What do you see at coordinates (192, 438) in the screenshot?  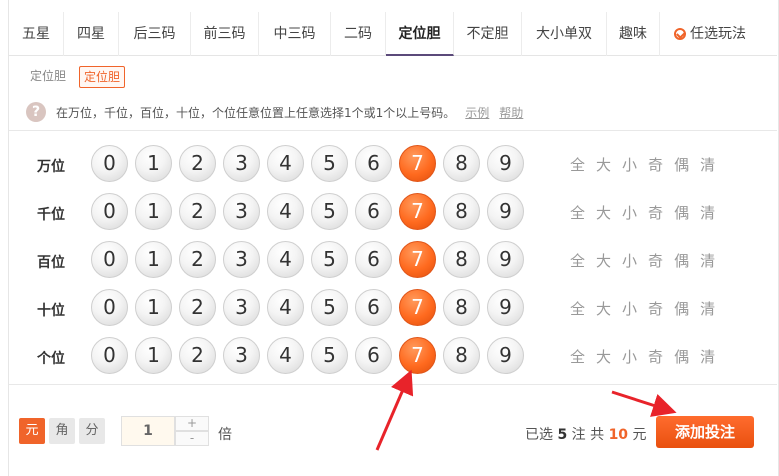 I see `multiplier-minus-button: -` at bounding box center [192, 438].